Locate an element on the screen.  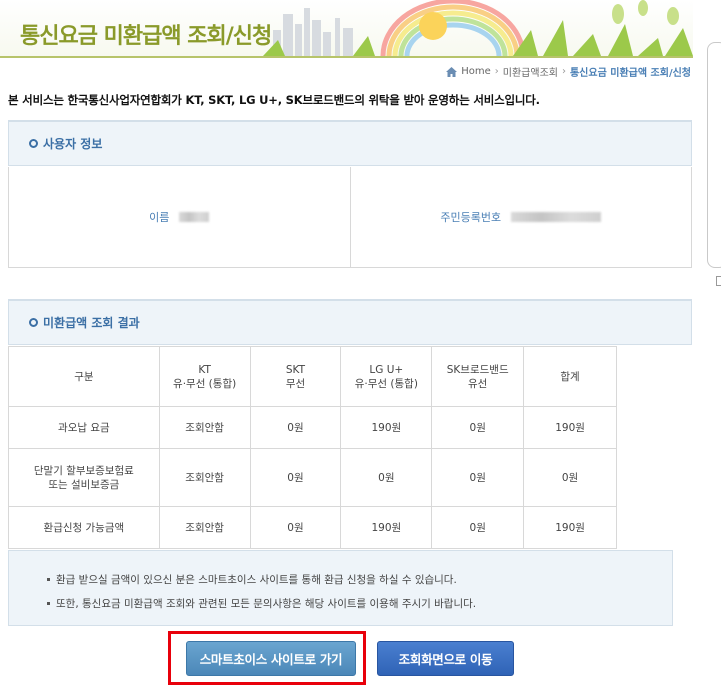
smartchoice-site-button: 스마트초이스 사이트로 가기 is located at coordinates (271, 658).